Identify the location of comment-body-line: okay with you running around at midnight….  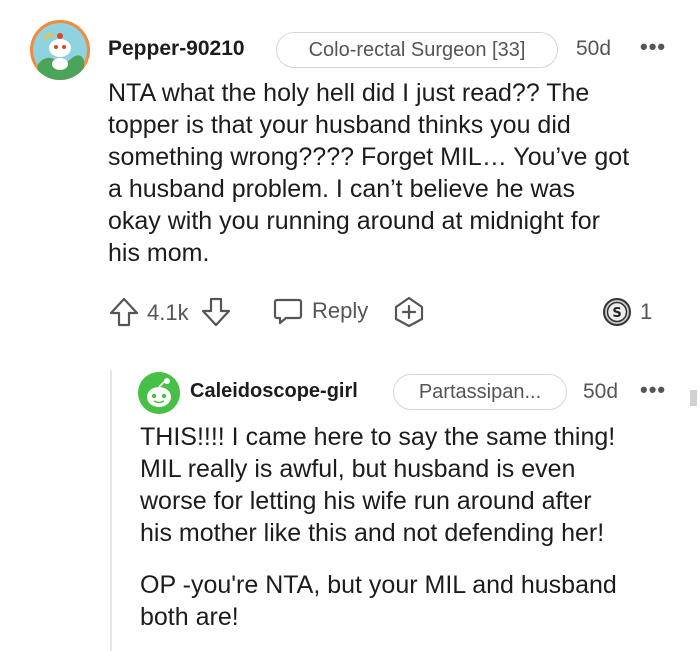
(354, 221).